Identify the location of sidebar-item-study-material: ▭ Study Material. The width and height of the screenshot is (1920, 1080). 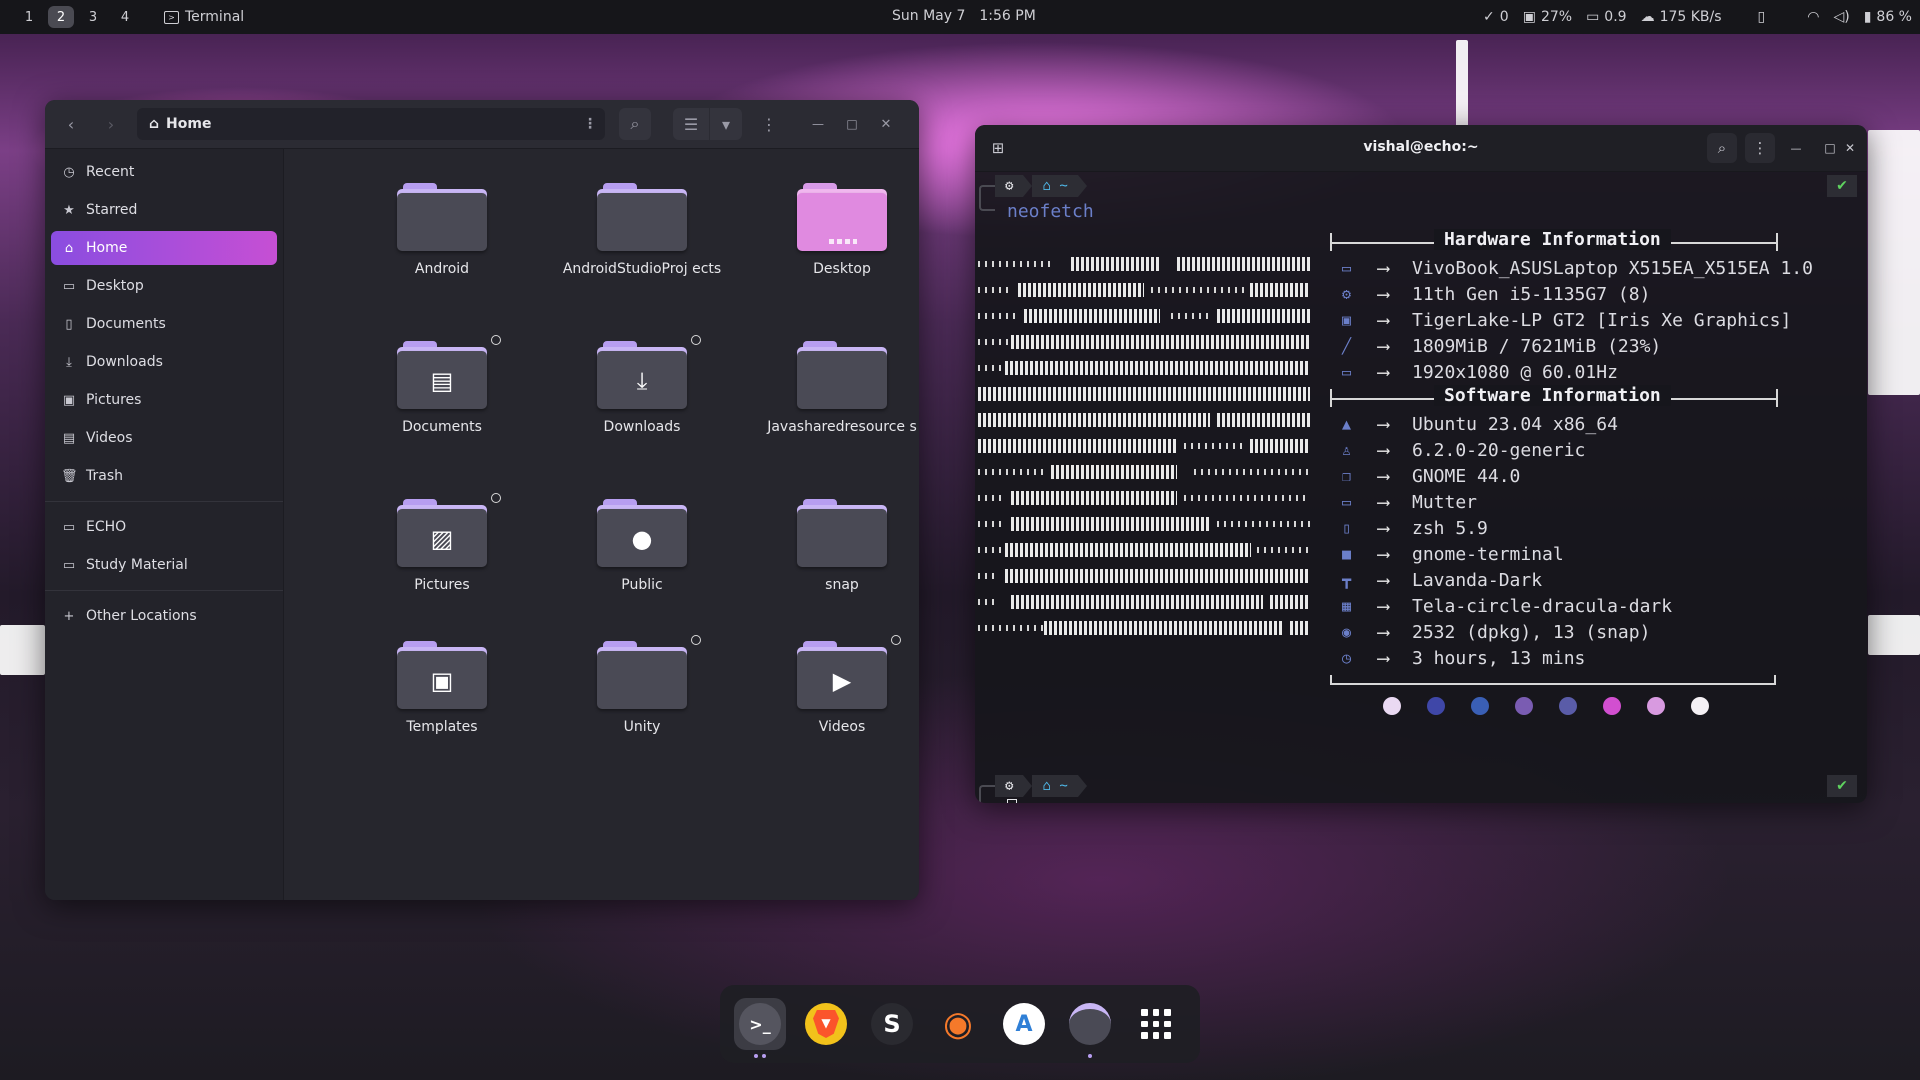
(164, 565).